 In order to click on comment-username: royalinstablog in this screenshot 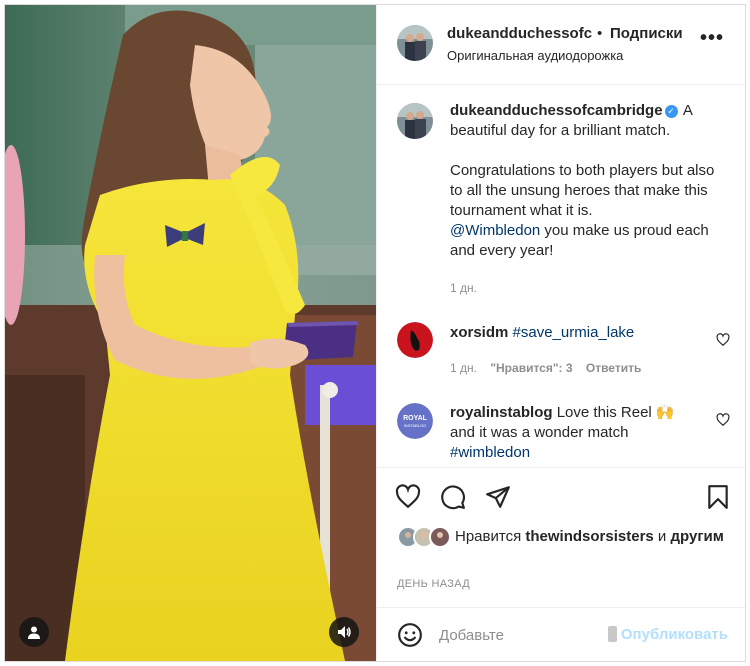, I will do `click(501, 412)`.